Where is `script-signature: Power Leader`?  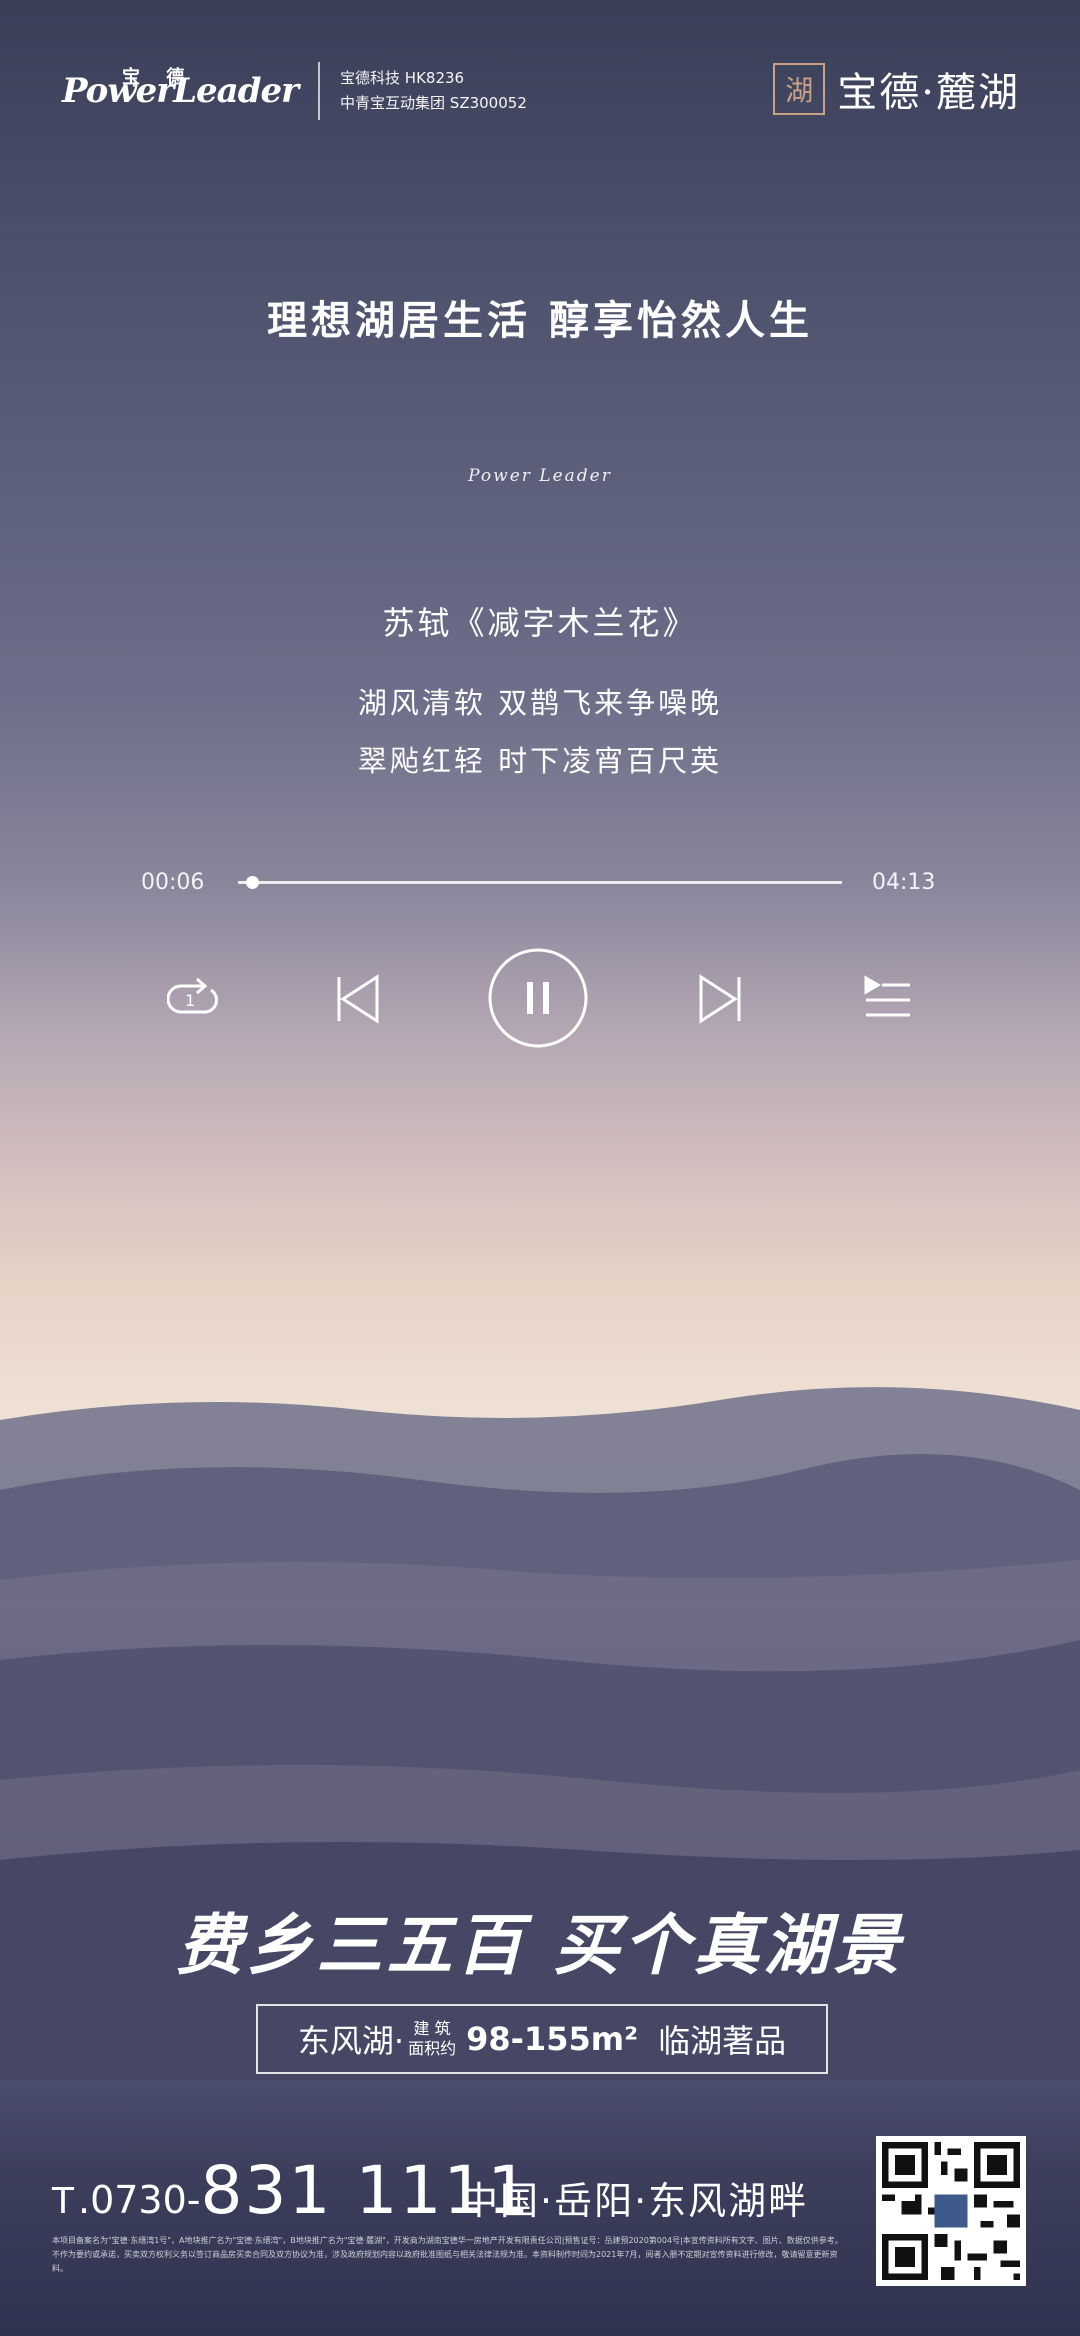
script-signature: Power Leader is located at coordinates (540, 476).